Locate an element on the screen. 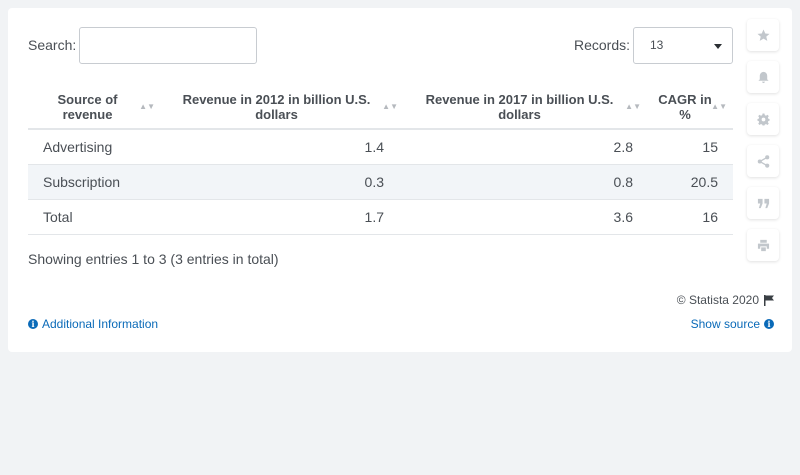  star-icon is located at coordinates (763, 34).